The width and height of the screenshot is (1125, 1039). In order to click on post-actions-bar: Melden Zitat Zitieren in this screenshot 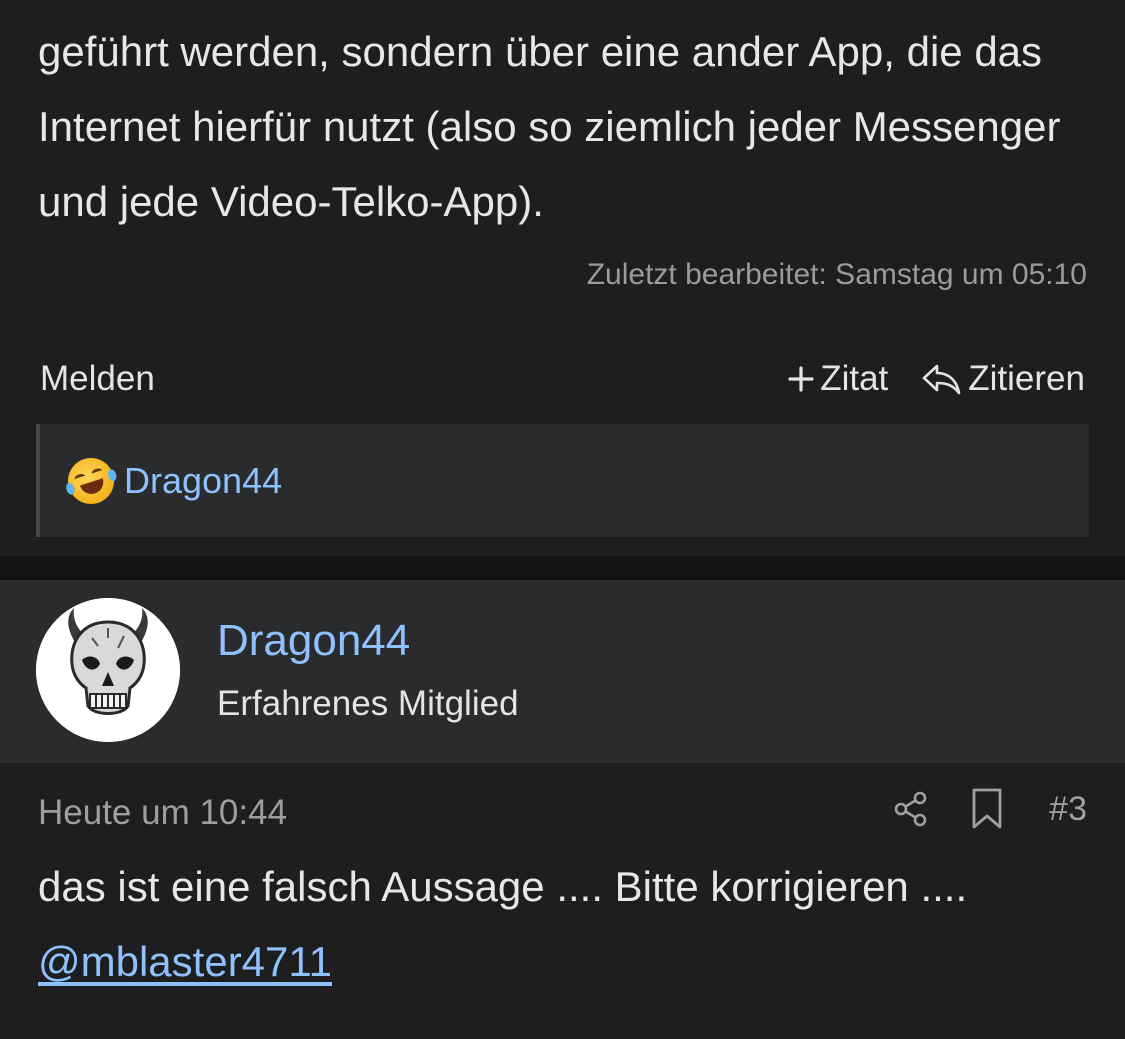, I will do `click(562, 380)`.